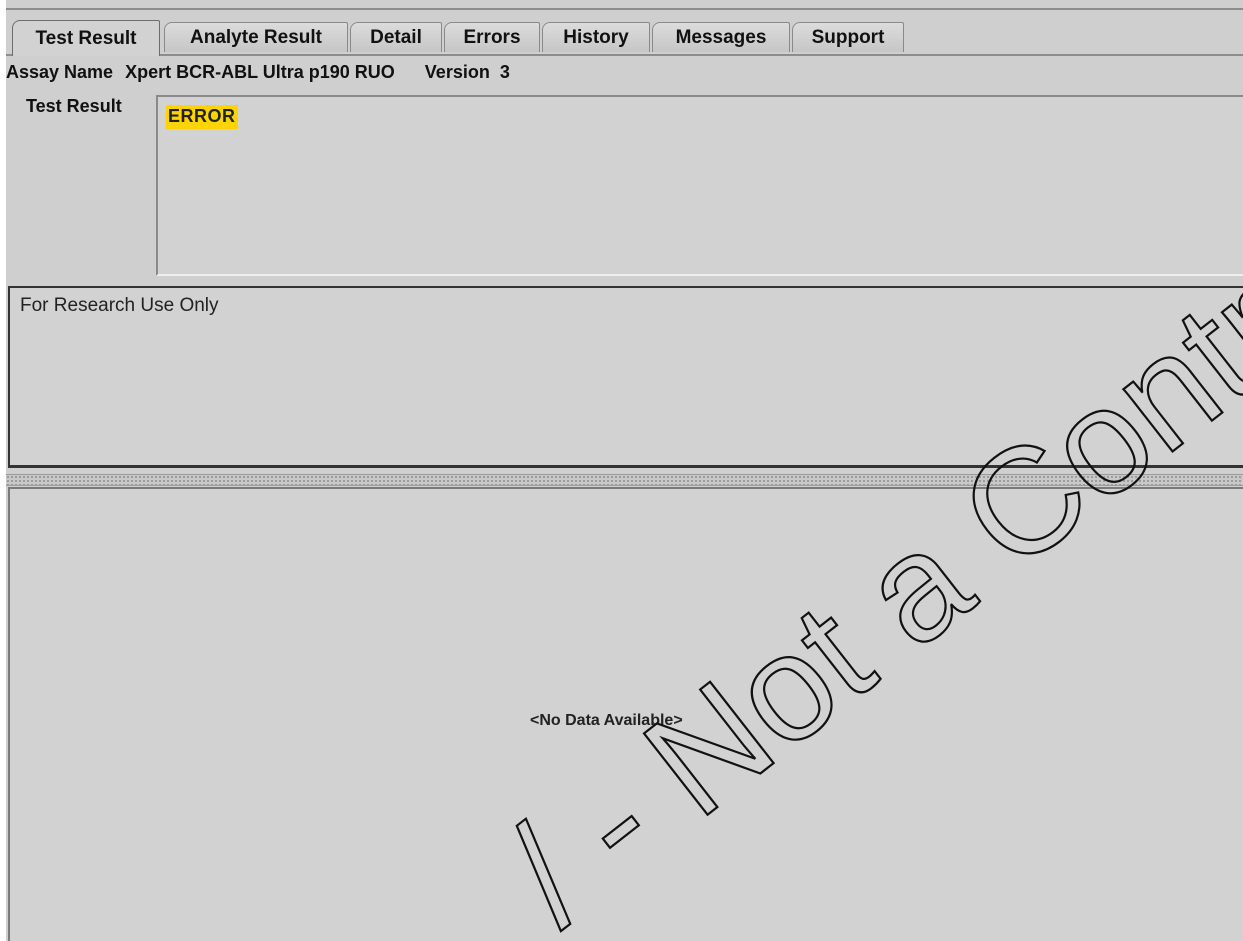 The width and height of the screenshot is (1243, 941). What do you see at coordinates (624, 480) in the screenshot?
I see `split-pane-divider` at bounding box center [624, 480].